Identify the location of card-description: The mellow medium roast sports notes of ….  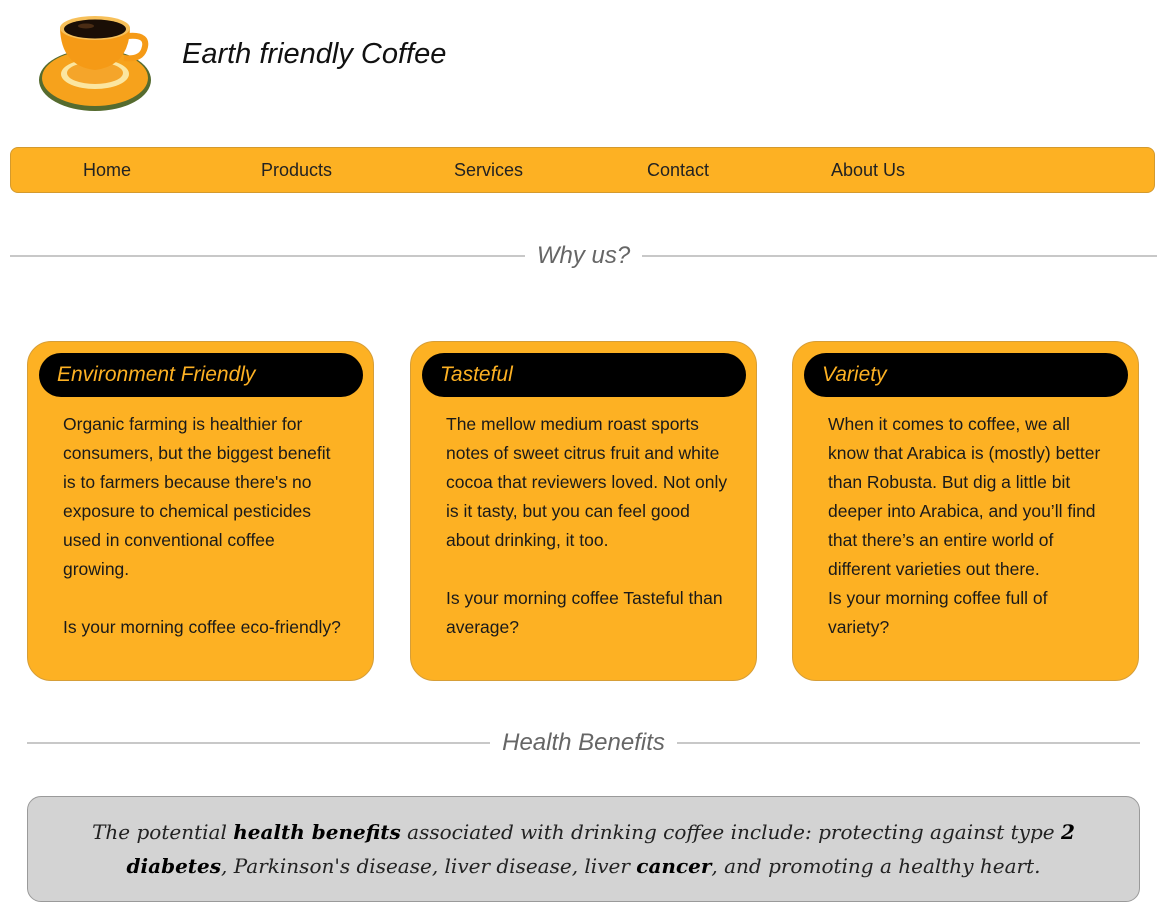
(587, 482).